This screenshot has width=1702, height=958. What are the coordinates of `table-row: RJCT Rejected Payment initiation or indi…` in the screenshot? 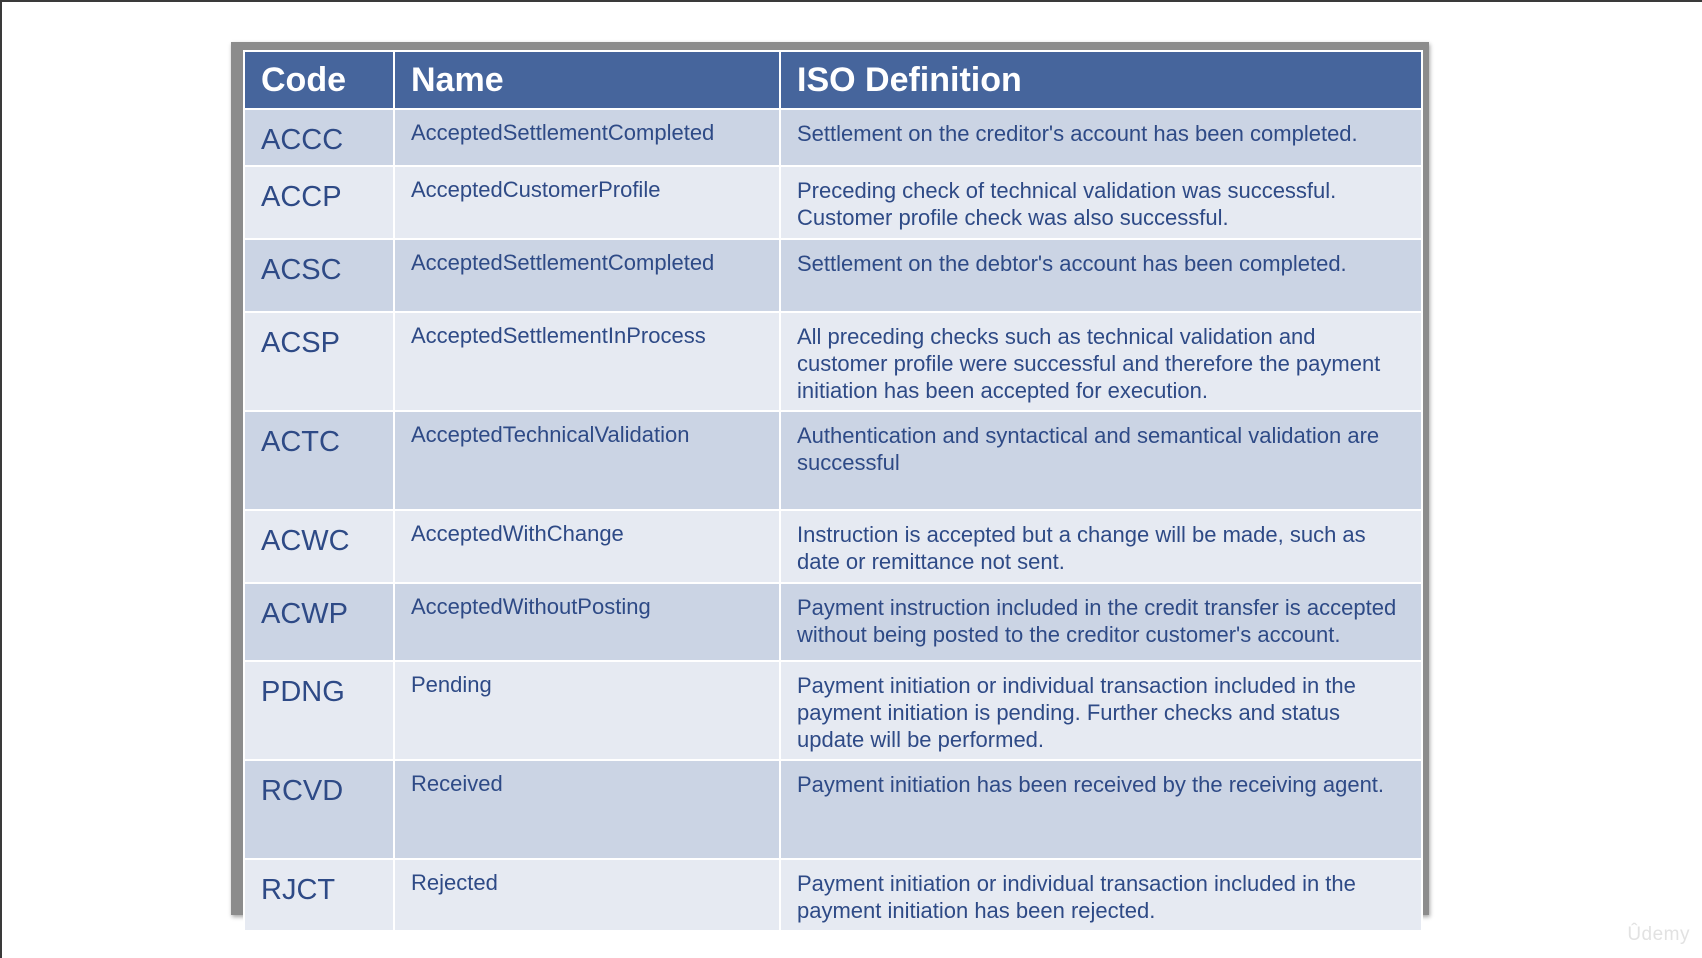 It's located at (833, 895).